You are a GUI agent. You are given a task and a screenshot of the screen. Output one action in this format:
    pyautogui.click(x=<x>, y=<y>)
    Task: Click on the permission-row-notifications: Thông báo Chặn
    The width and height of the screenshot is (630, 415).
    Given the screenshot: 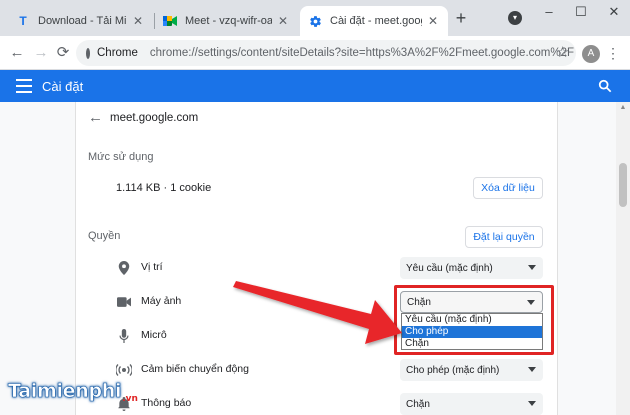 What is the action you would take?
    pyautogui.click(x=317, y=402)
    